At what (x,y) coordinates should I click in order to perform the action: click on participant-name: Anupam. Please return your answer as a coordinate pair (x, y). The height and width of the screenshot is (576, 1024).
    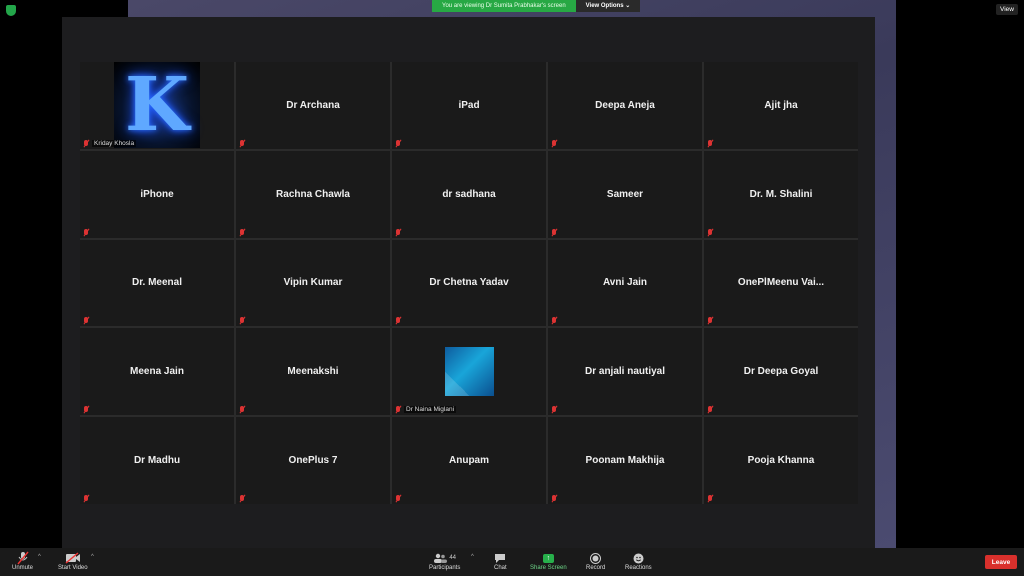
    Looking at the image, I should click on (469, 461).